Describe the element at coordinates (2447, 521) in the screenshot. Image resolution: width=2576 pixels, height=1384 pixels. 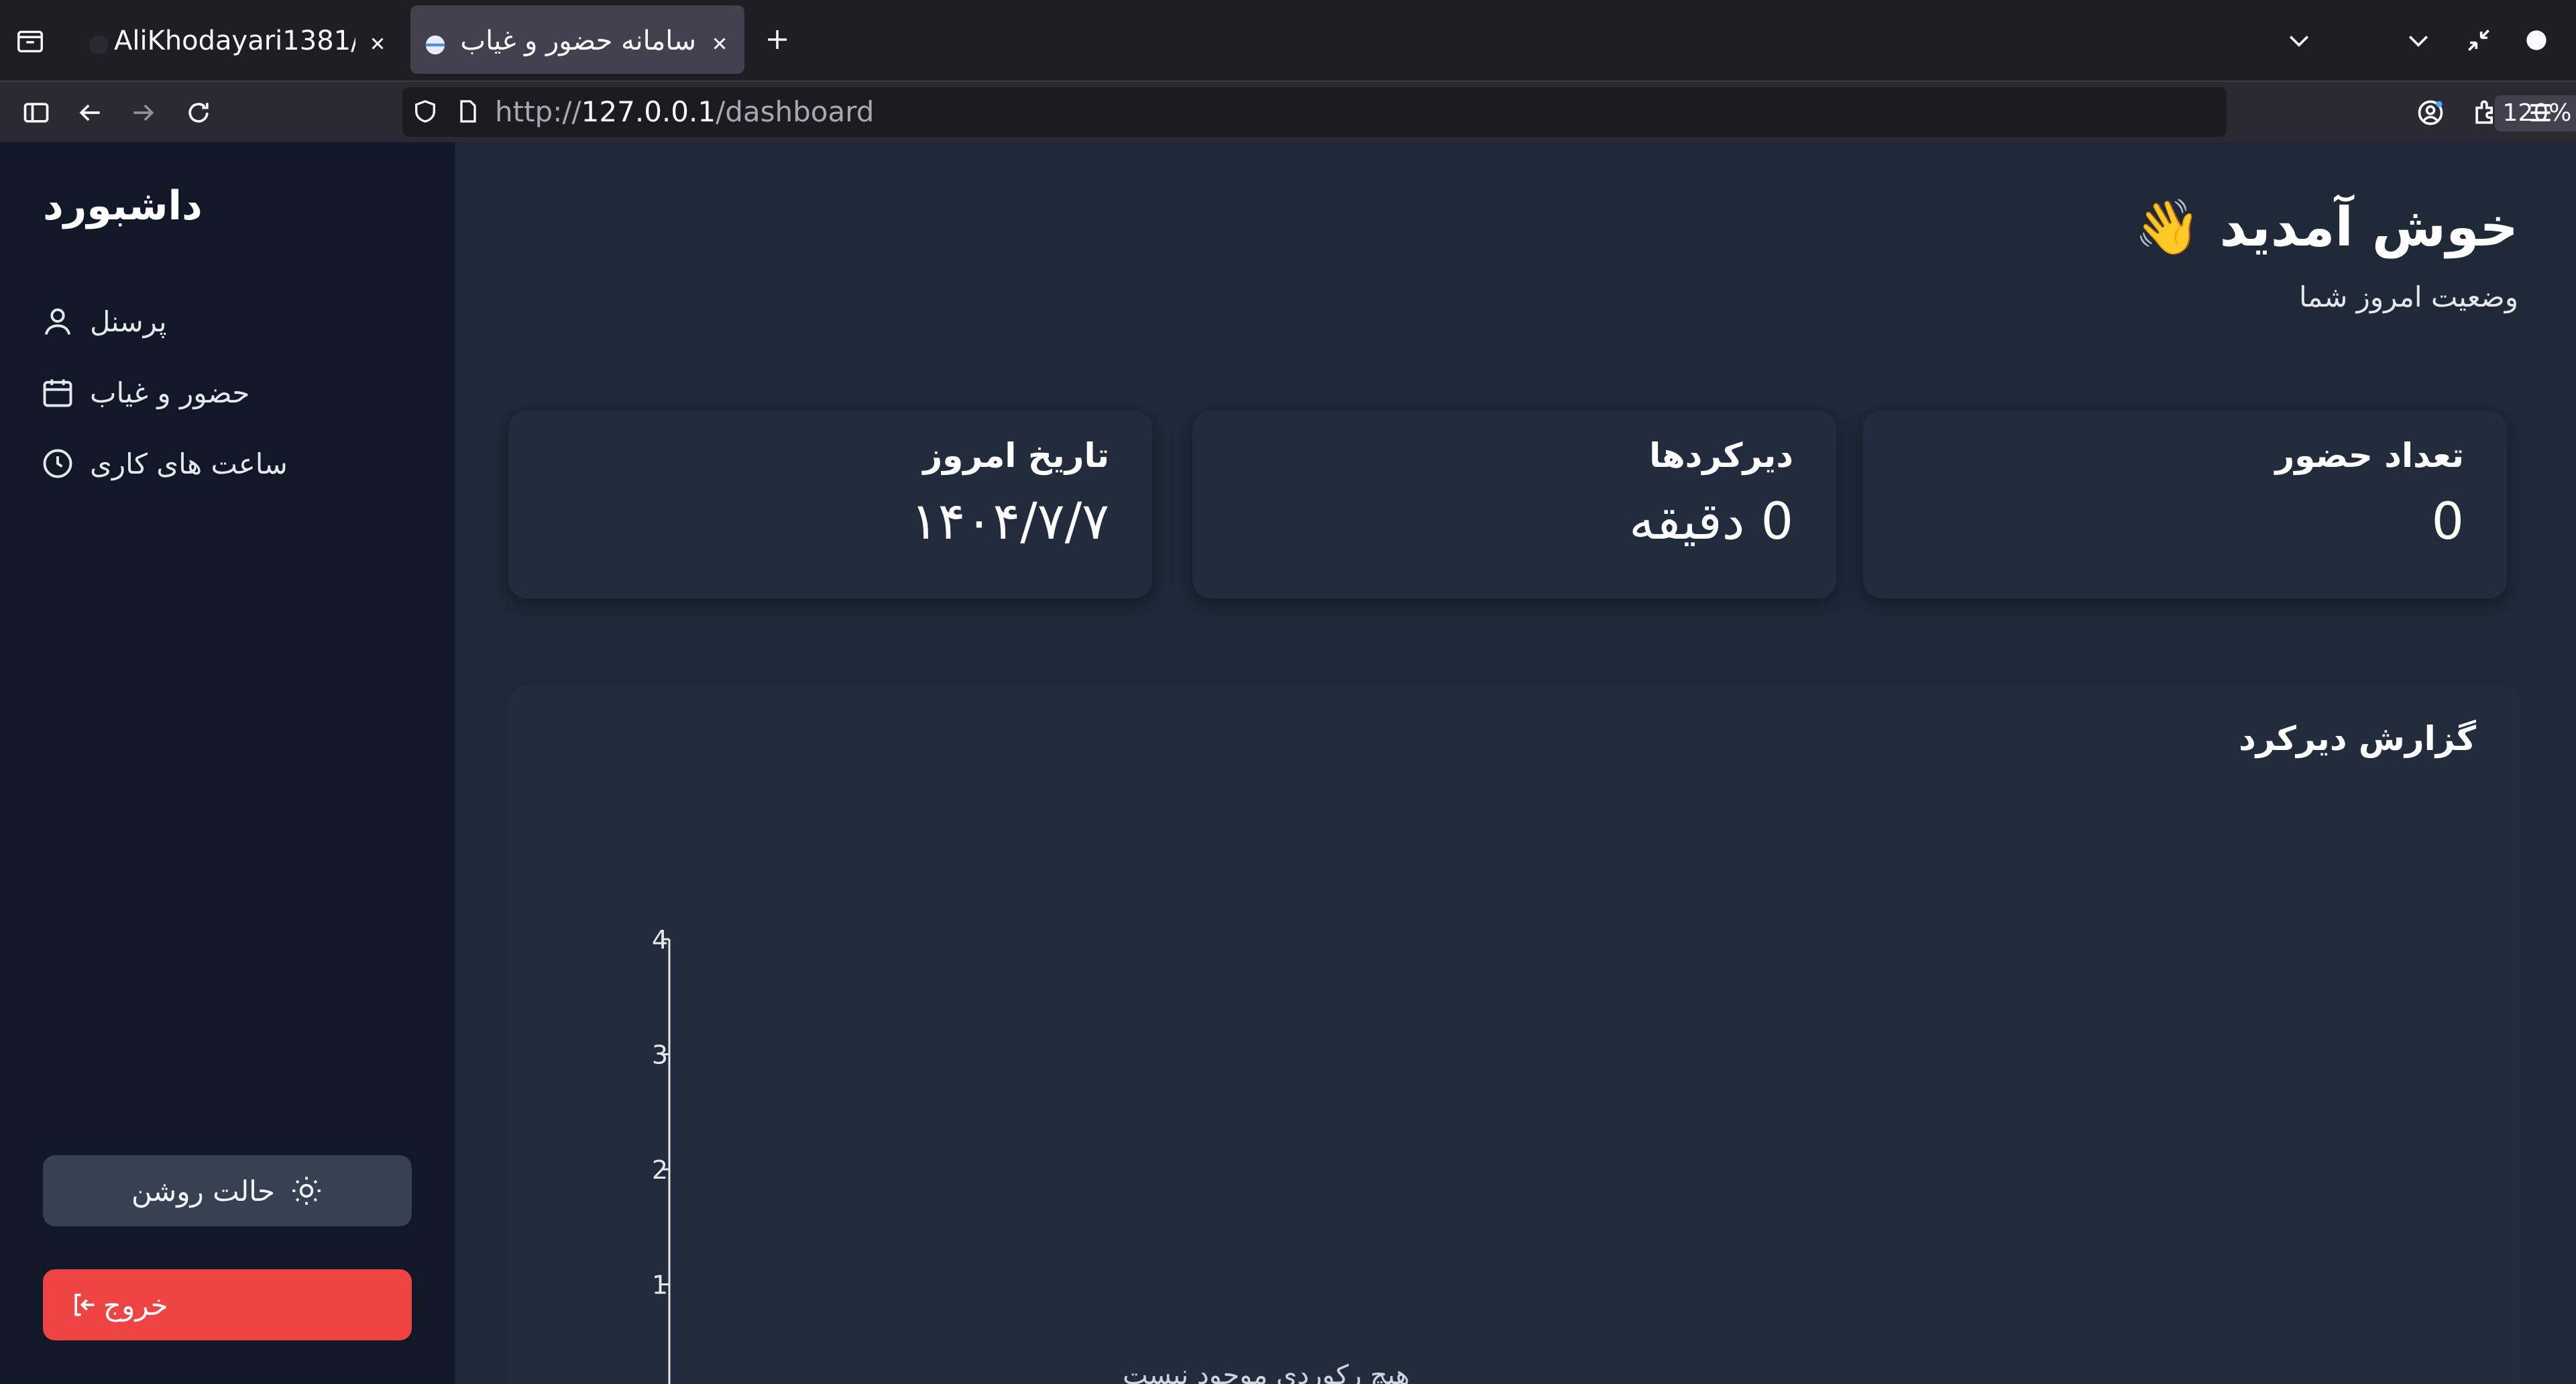
I see `stat-value: 0` at that location.